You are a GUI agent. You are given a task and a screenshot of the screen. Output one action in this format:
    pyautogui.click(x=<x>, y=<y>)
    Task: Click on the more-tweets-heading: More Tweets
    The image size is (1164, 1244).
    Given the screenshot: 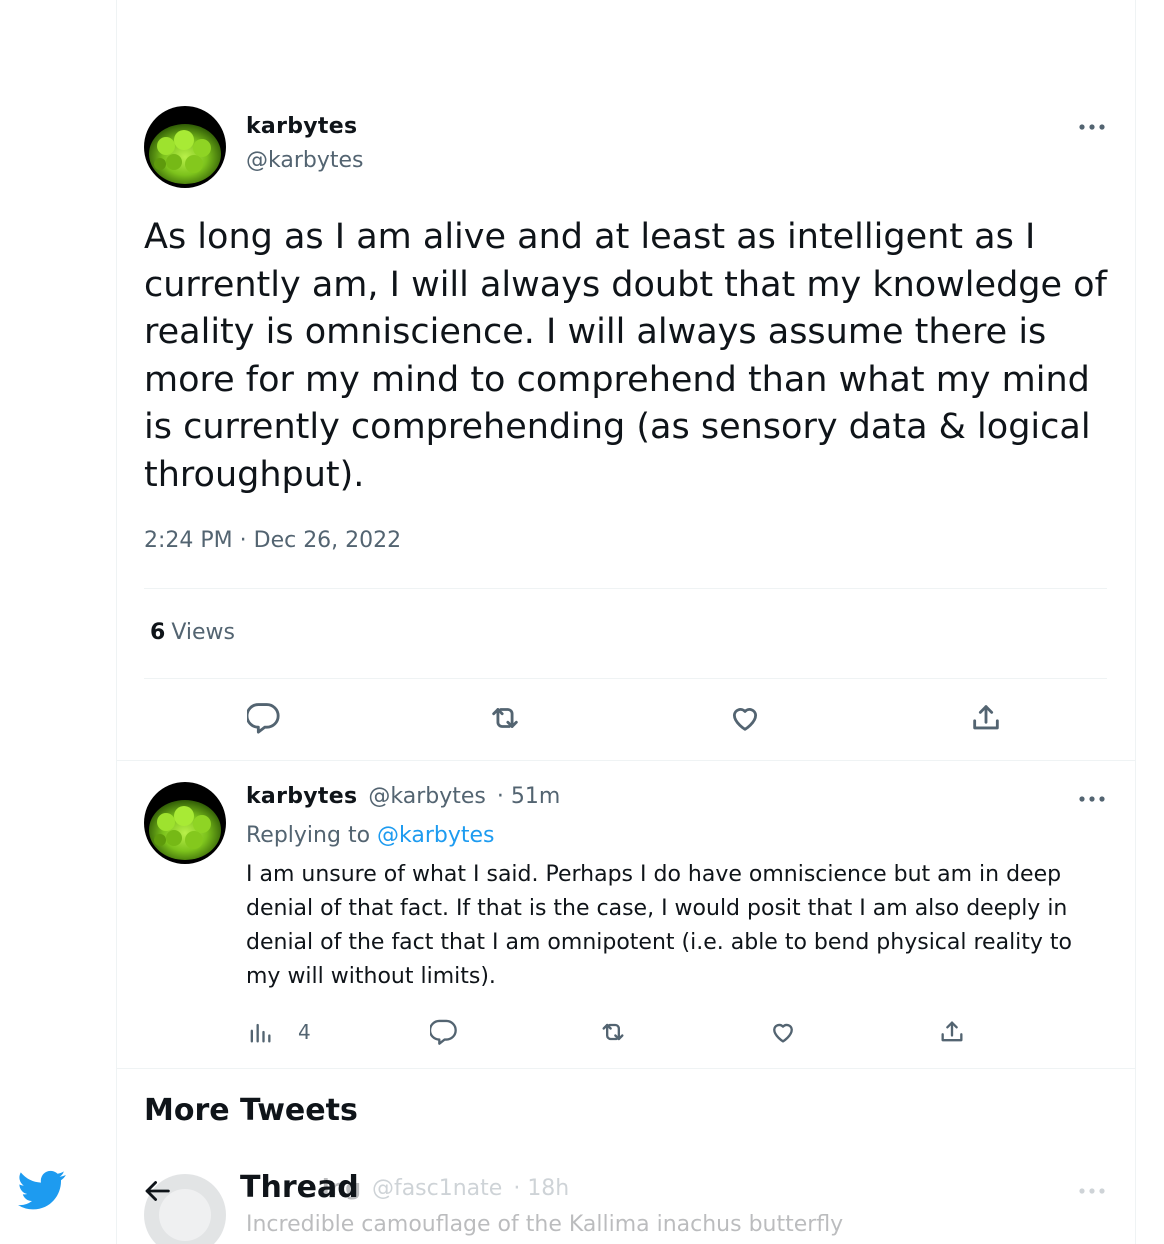 What is the action you would take?
    pyautogui.click(x=251, y=1110)
    